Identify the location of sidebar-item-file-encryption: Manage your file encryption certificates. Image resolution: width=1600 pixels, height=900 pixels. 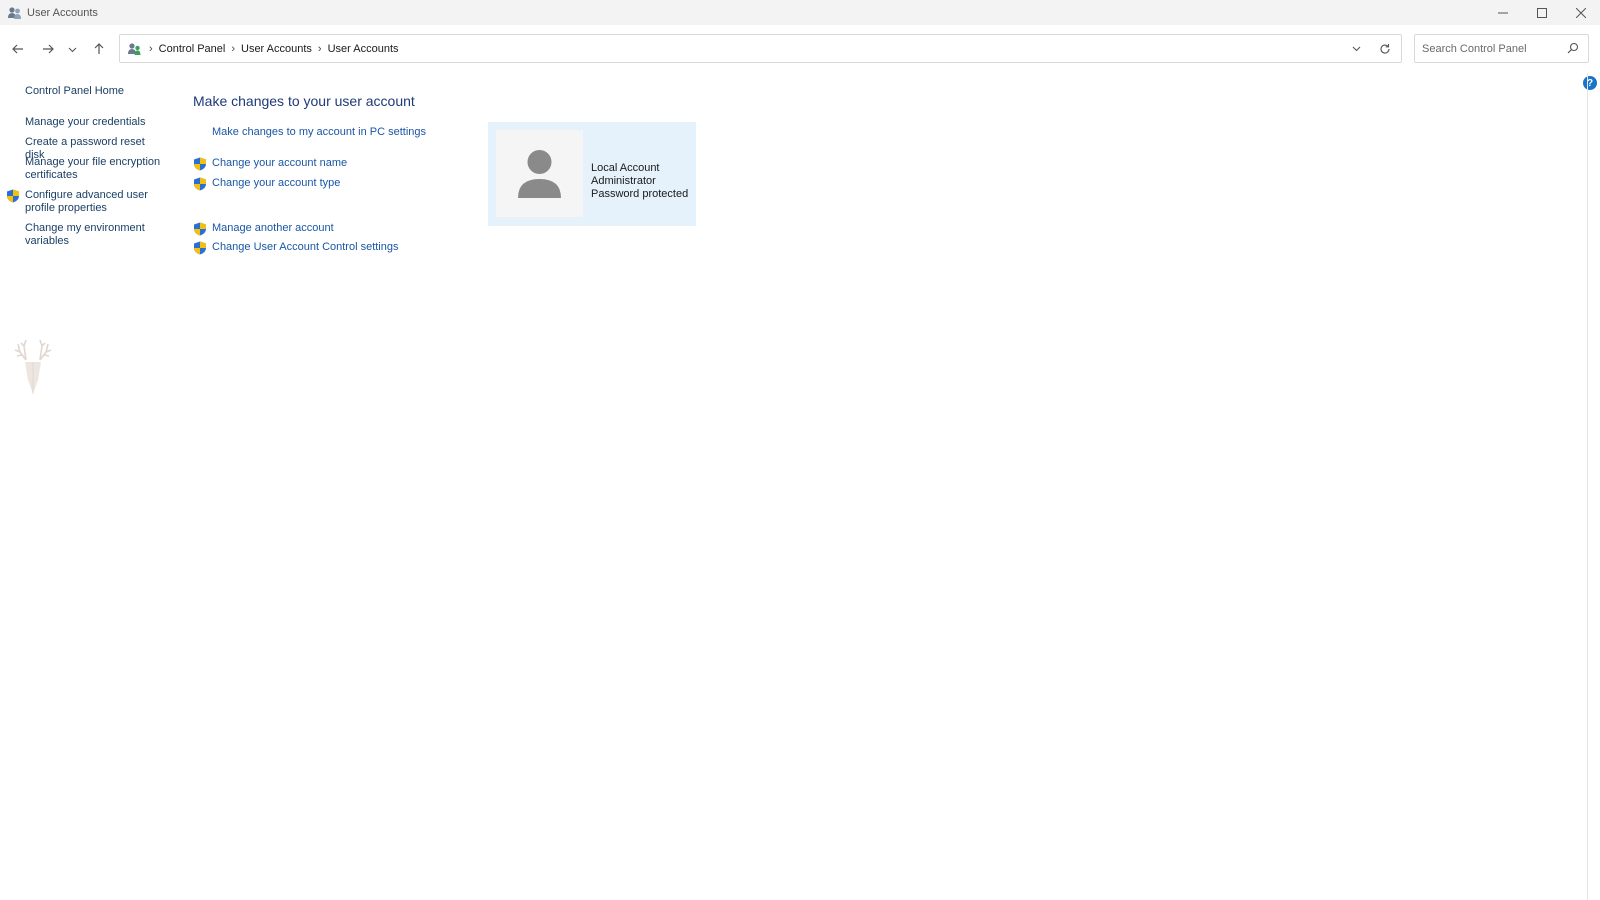
(95, 169).